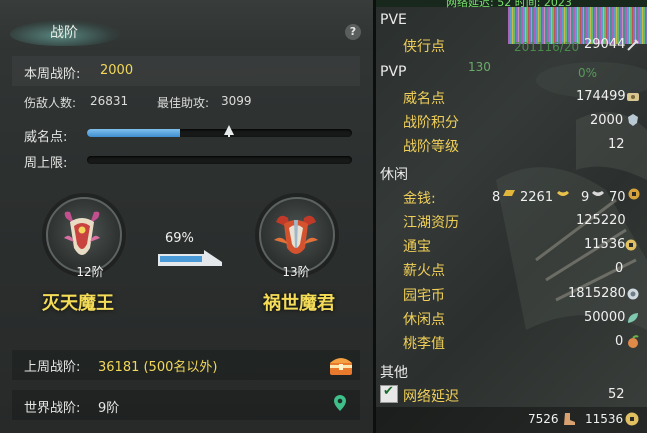 Image resolution: width=647 pixels, height=433 pixels. What do you see at coordinates (46, 137) in the screenshot?
I see `fame-label: 威名点:` at bounding box center [46, 137].